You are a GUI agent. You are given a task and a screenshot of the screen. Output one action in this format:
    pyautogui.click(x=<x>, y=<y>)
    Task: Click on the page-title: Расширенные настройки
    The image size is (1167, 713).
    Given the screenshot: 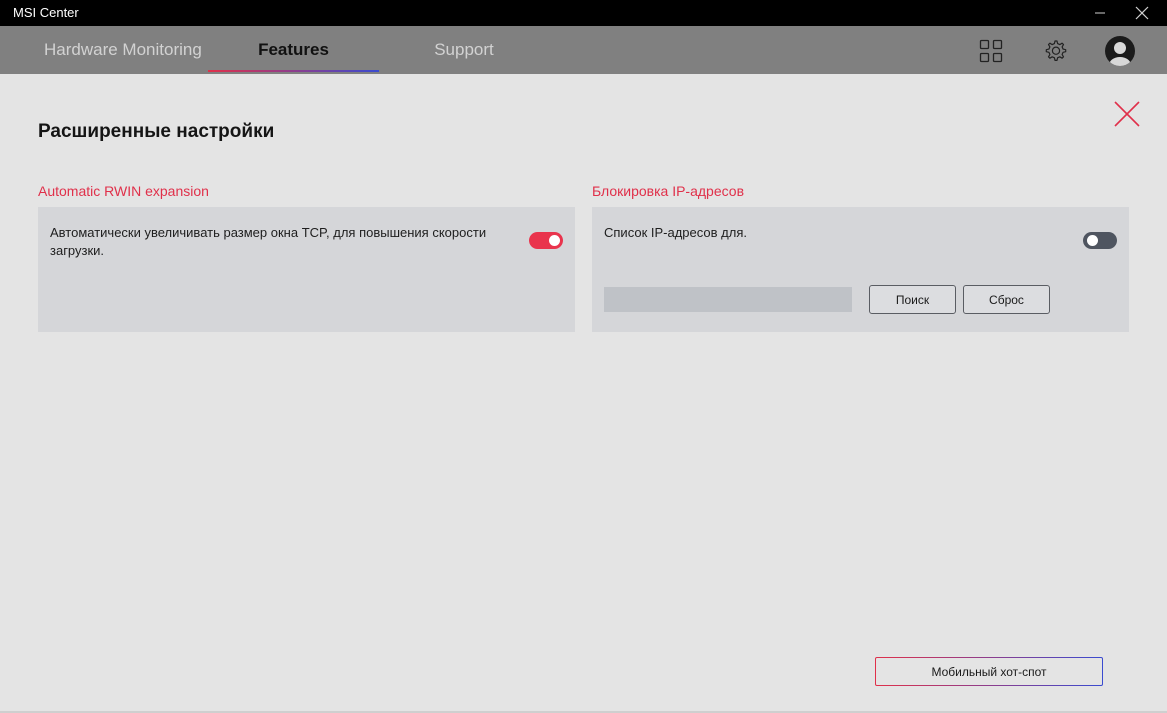 What is the action you would take?
    pyautogui.click(x=156, y=131)
    